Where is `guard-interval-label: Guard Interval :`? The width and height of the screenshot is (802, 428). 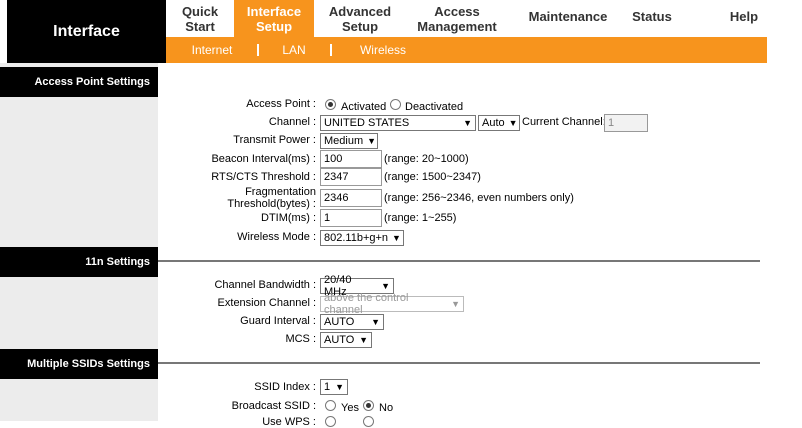
guard-interval-label: Guard Interval : is located at coordinates (278, 321).